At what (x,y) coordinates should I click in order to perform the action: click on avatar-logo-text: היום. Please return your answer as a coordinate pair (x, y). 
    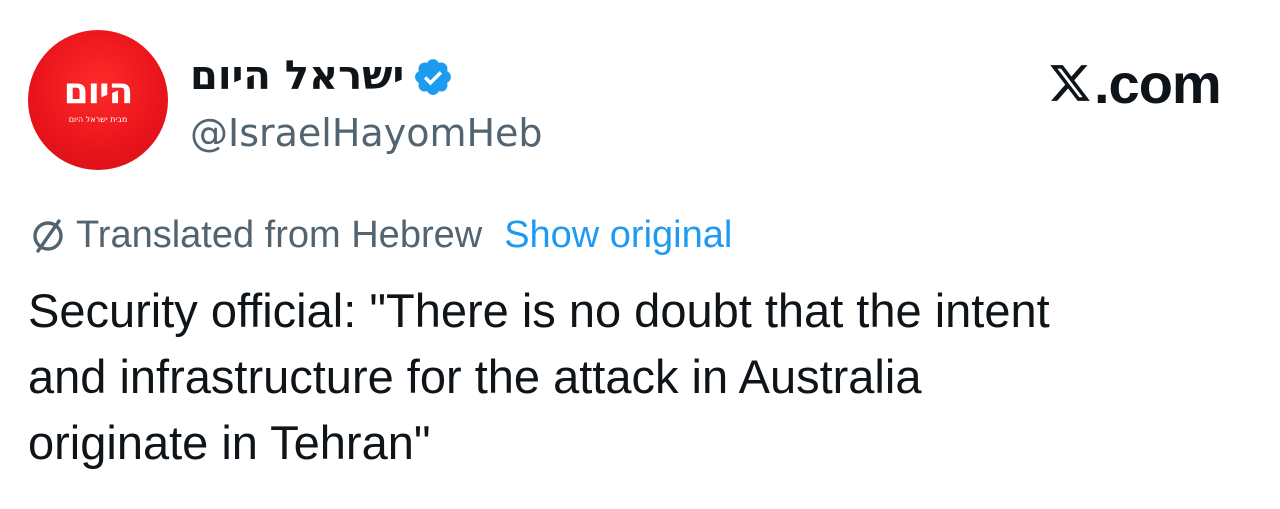
    Looking at the image, I should click on (98, 91).